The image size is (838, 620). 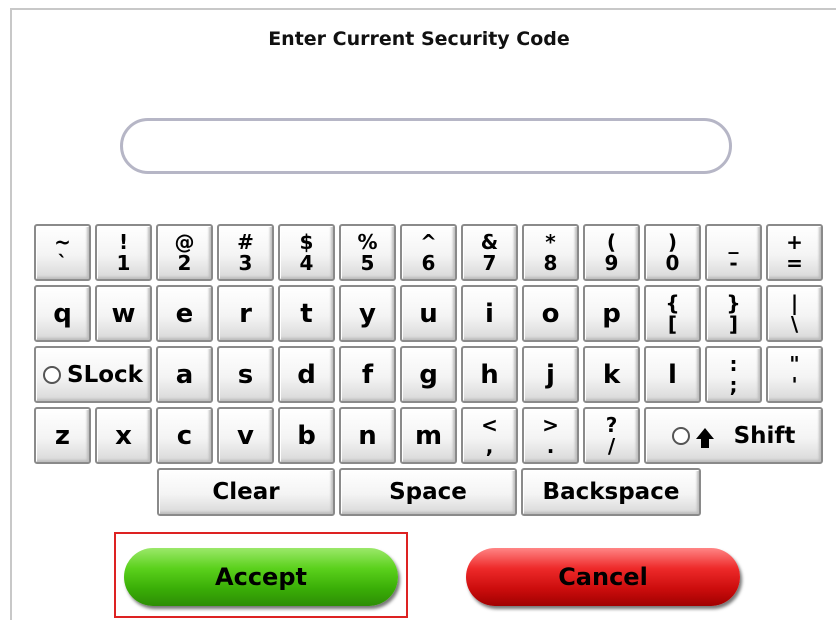 What do you see at coordinates (672, 302) in the screenshot?
I see `key-top-label: {` at bounding box center [672, 302].